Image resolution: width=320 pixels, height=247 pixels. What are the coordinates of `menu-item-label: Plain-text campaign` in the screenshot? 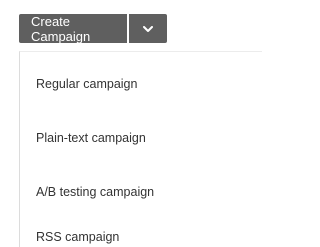 It's located at (91, 138).